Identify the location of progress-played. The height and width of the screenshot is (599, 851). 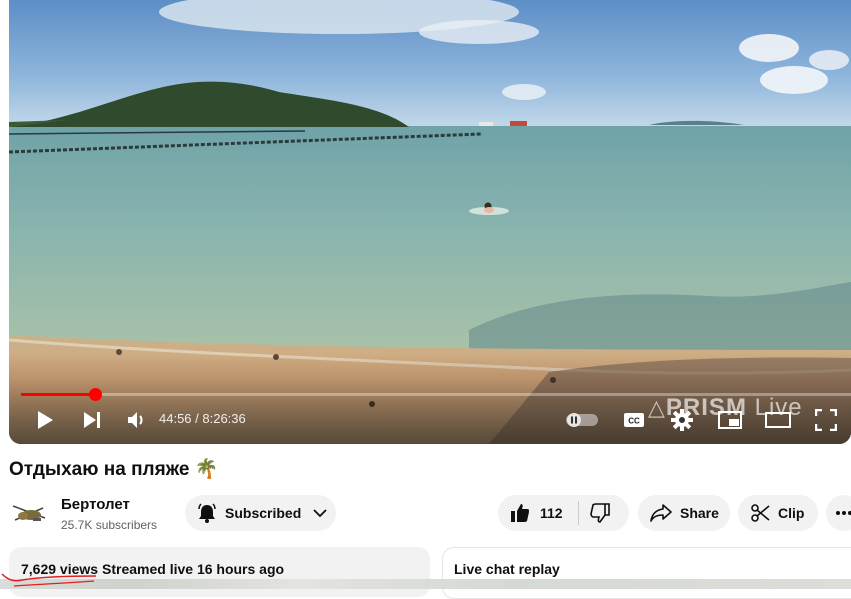
(58, 394).